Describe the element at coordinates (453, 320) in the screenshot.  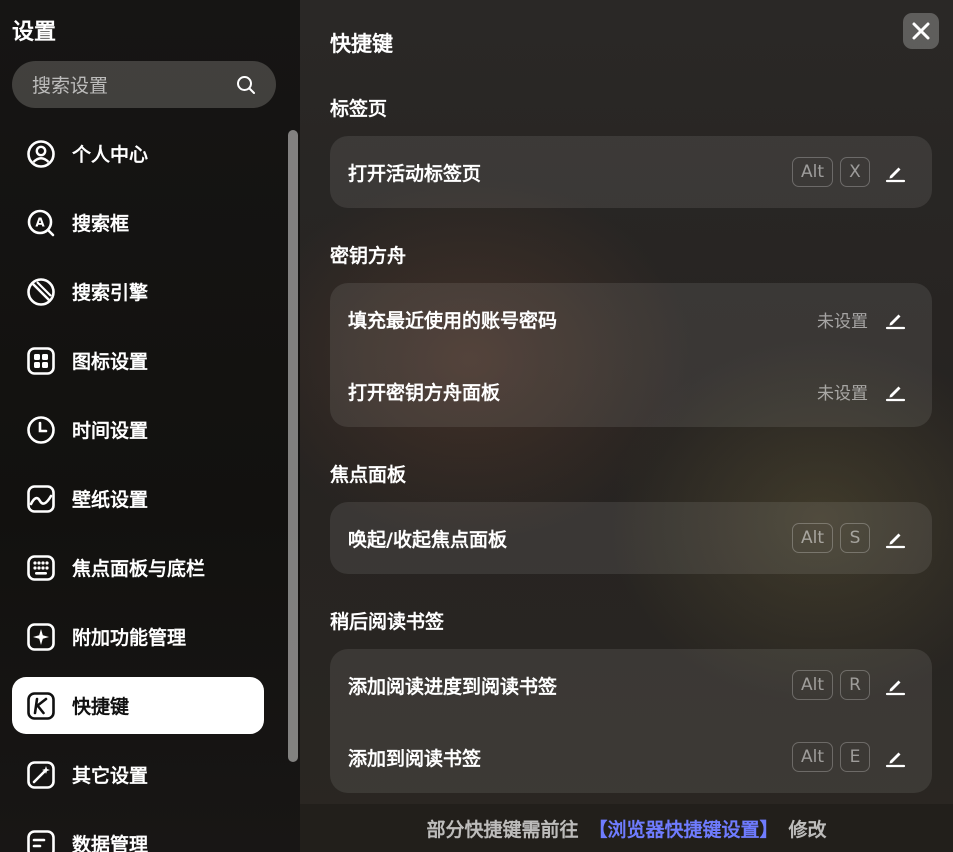
I see `shortcut-label: 填充最近使用的账号密码` at that location.